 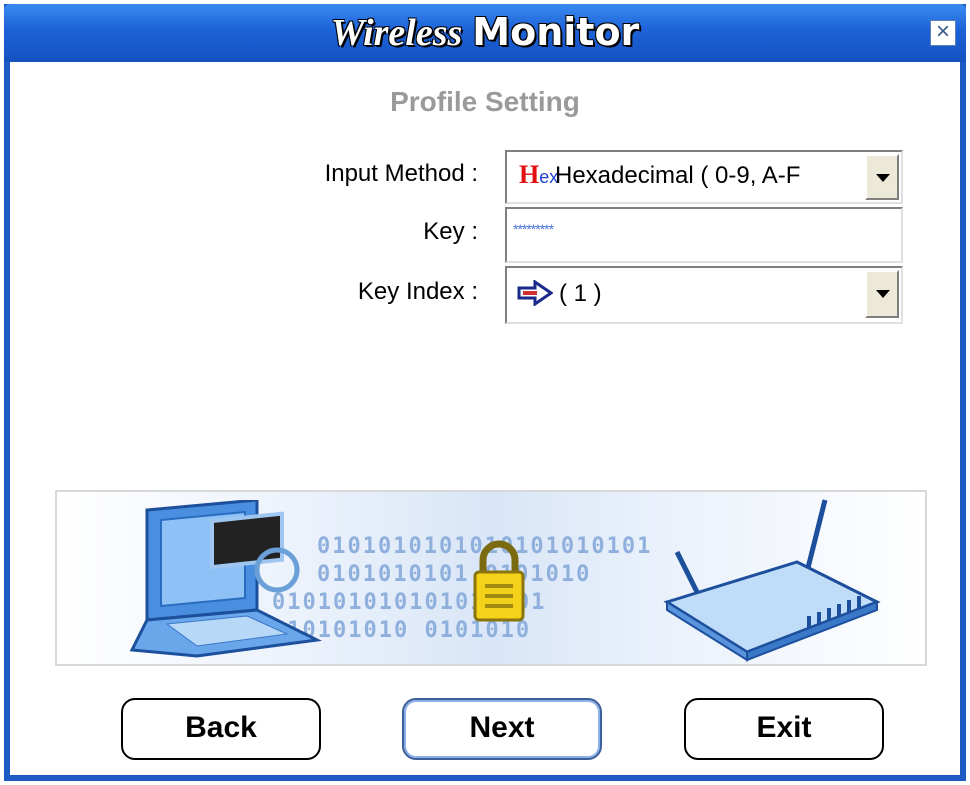 I want to click on binary-row: 0101010101 0101010, so click(x=454, y=574).